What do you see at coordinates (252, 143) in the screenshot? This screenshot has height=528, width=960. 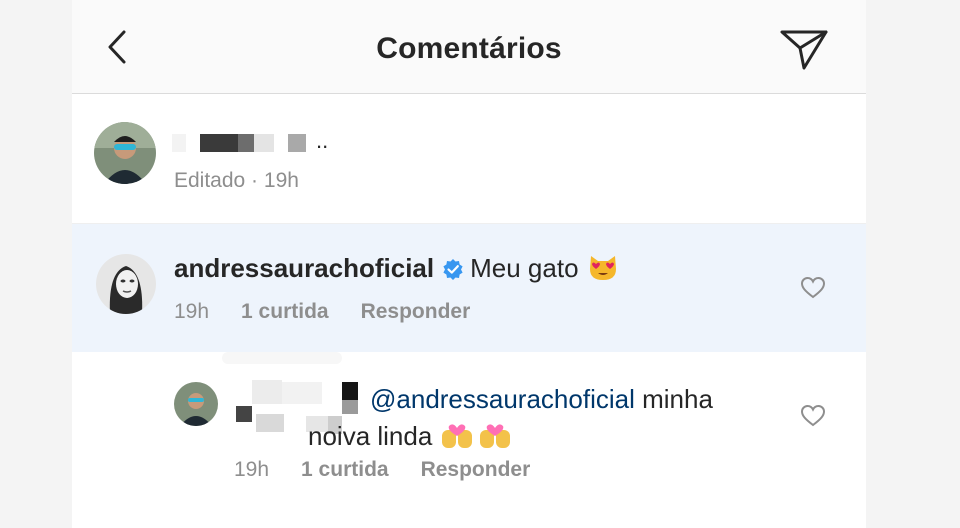 I see `blurred-username` at bounding box center [252, 143].